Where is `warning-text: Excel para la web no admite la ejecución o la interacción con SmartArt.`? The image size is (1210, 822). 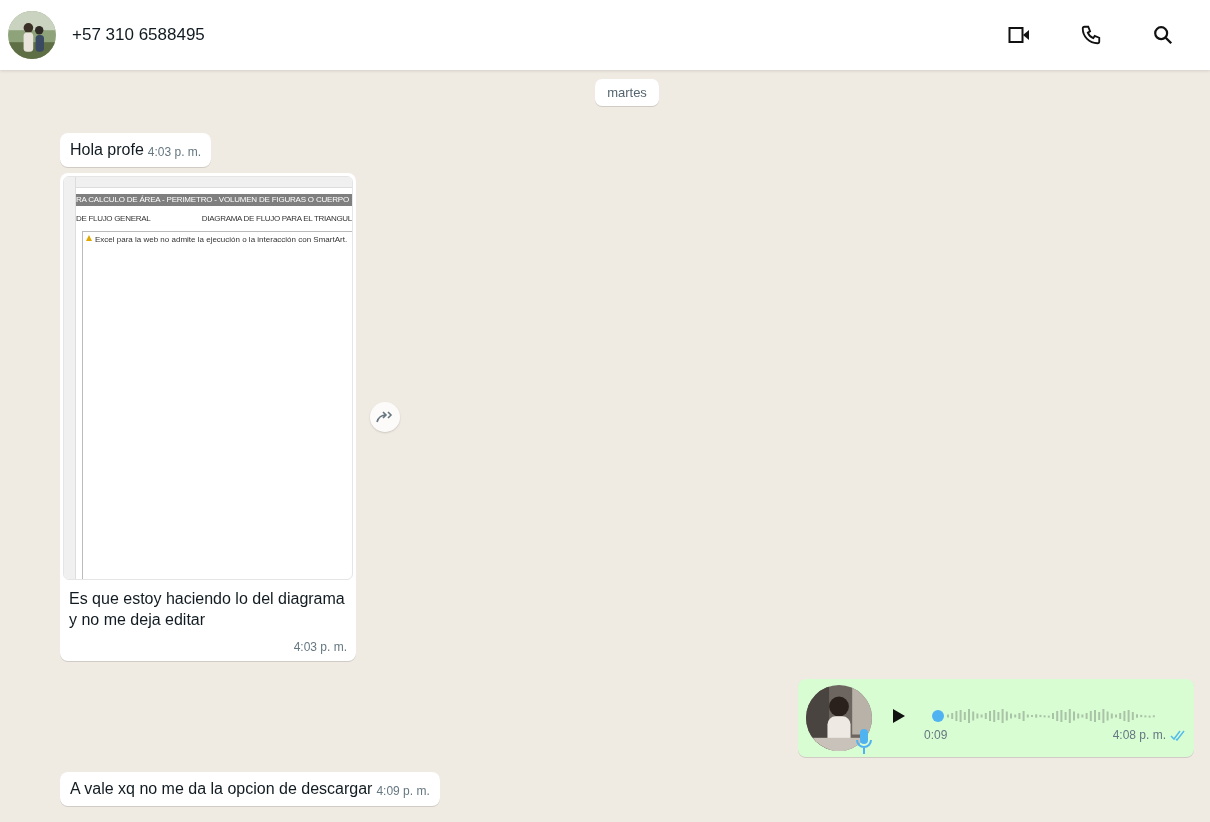
warning-text: Excel para la web no admite la ejecución o la interacción con SmartArt. is located at coordinates (221, 240).